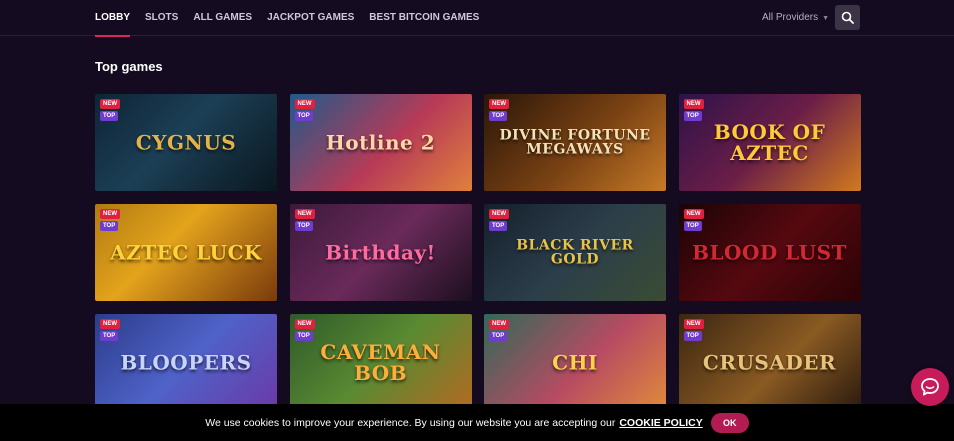  What do you see at coordinates (424, 18) in the screenshot?
I see `nav-item-best-bitcoin-games: BEST BITCOIN GAMES` at bounding box center [424, 18].